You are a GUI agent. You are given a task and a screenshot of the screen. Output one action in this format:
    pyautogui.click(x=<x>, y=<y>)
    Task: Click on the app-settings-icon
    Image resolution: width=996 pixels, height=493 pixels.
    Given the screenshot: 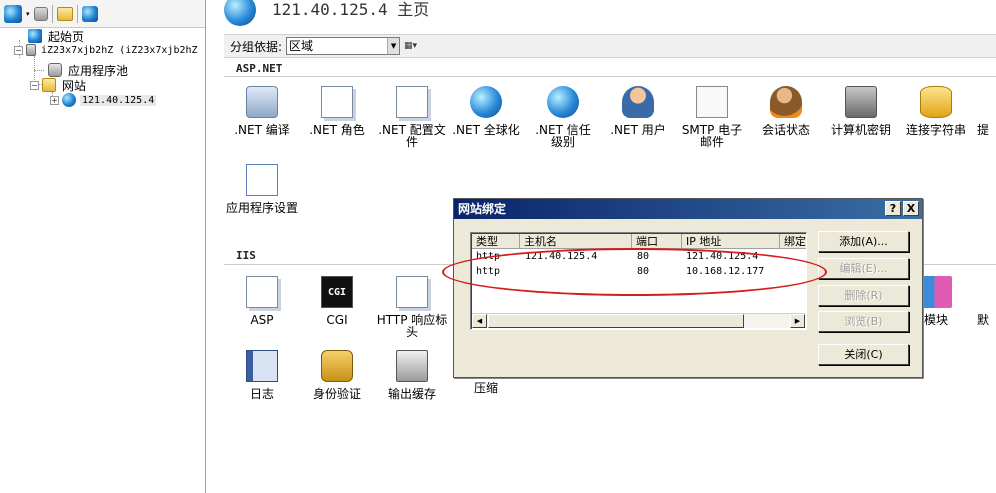 What is the action you would take?
    pyautogui.click(x=262, y=180)
    